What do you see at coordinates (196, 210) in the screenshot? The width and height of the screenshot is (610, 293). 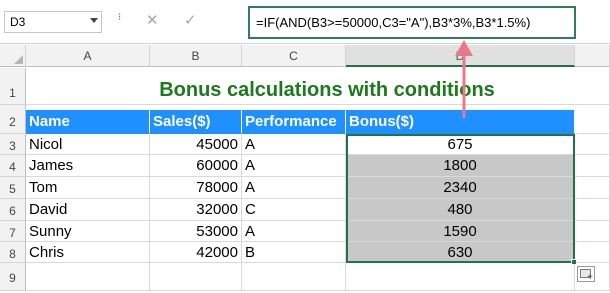 I see `sales-cell: 32000` at bounding box center [196, 210].